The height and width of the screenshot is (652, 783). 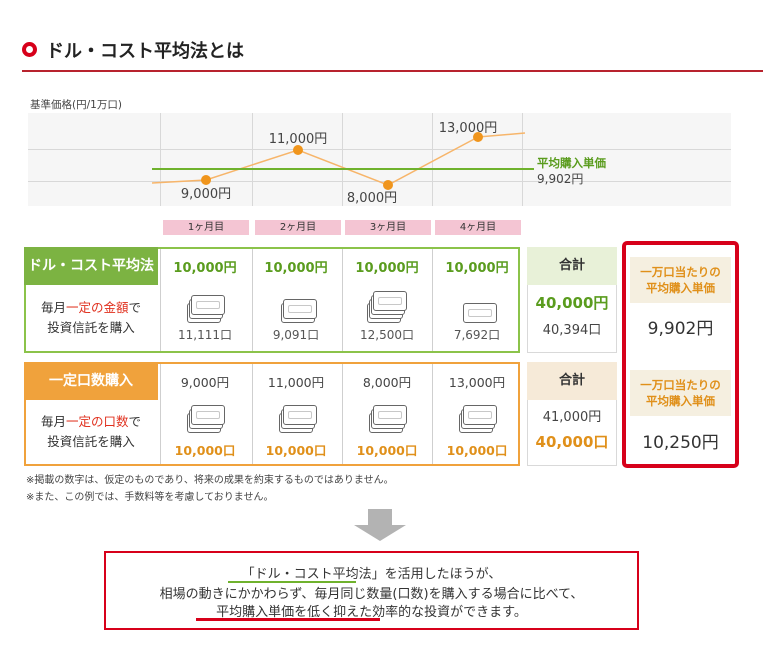 What do you see at coordinates (298, 139) in the screenshot?
I see `price-label-2: 11,000円` at bounding box center [298, 139].